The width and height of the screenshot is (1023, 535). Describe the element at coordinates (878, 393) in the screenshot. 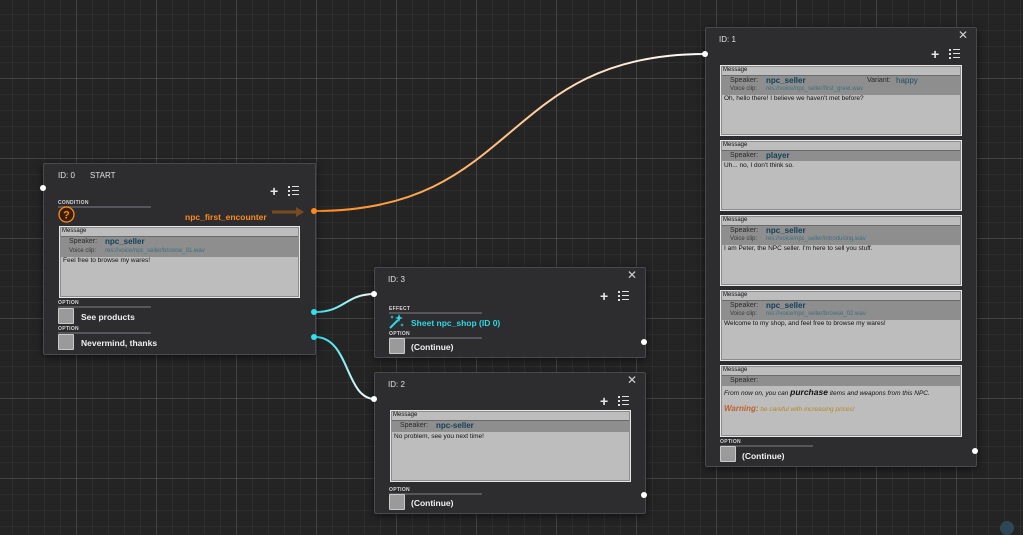

I see `text-segment: items and weapons from this NPC.` at that location.